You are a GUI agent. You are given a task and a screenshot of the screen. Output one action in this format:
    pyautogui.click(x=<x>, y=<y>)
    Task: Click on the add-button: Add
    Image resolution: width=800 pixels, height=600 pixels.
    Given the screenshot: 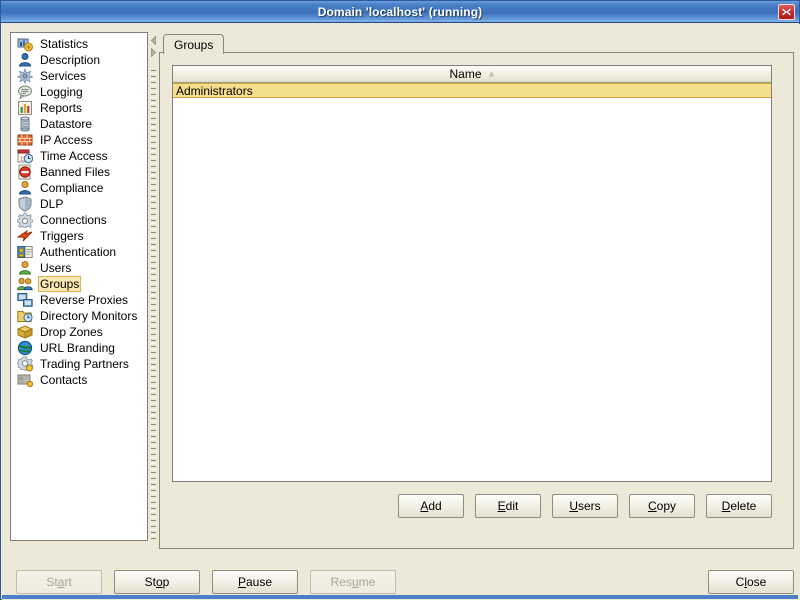 What is the action you would take?
    pyautogui.click(x=431, y=506)
    